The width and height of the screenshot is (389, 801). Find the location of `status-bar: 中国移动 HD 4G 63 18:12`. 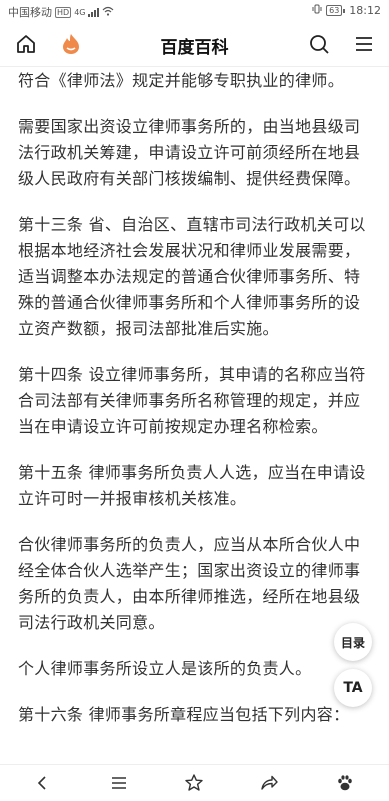

status-bar: 中国移动 HD 4G 63 18:12 is located at coordinates (194, 11).